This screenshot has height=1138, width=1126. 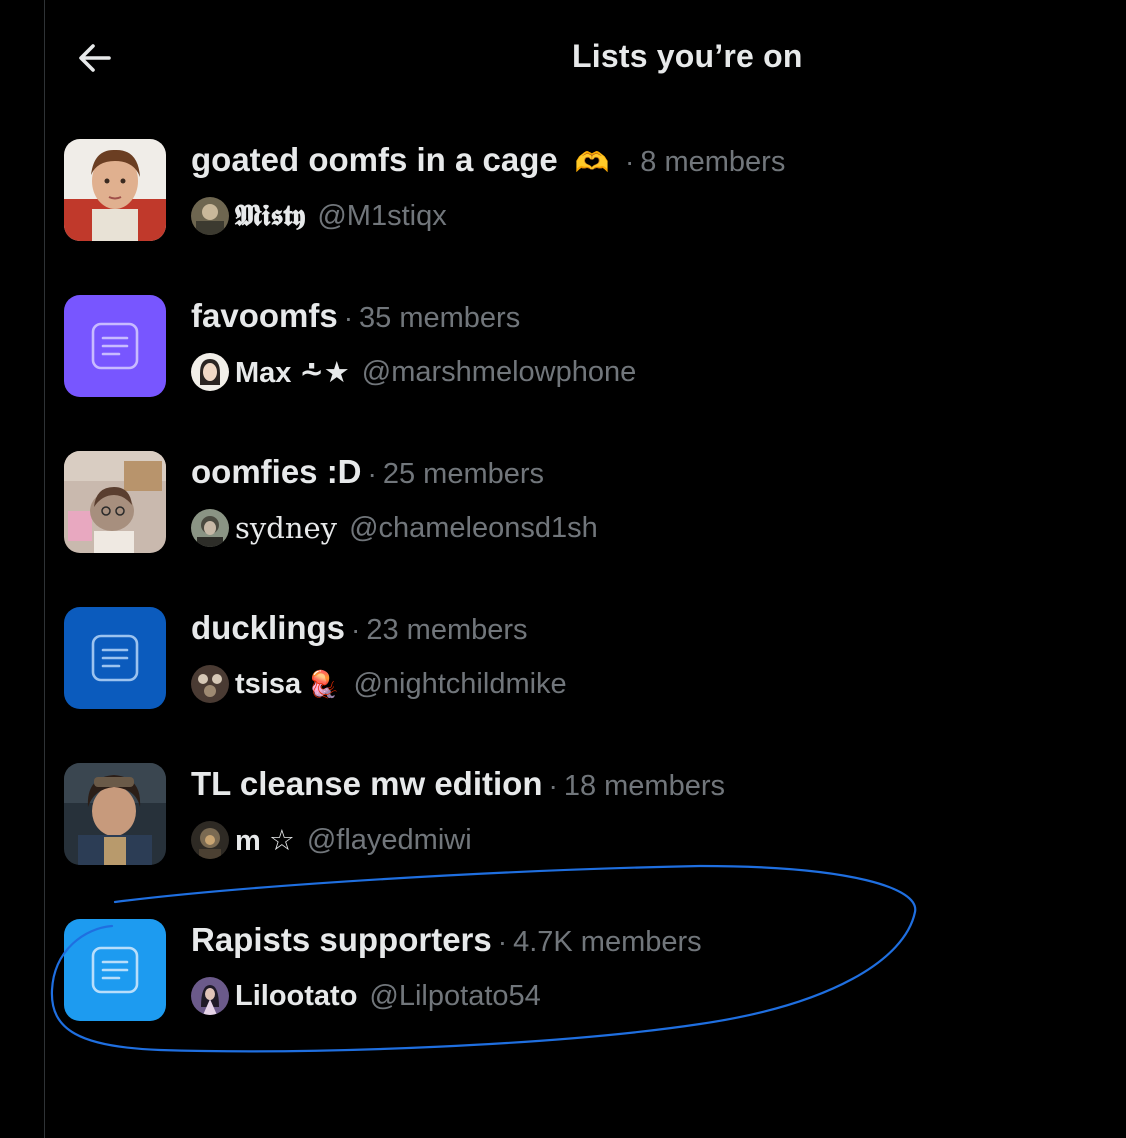 What do you see at coordinates (713, 162) in the screenshot?
I see `member-count: 8 members` at bounding box center [713, 162].